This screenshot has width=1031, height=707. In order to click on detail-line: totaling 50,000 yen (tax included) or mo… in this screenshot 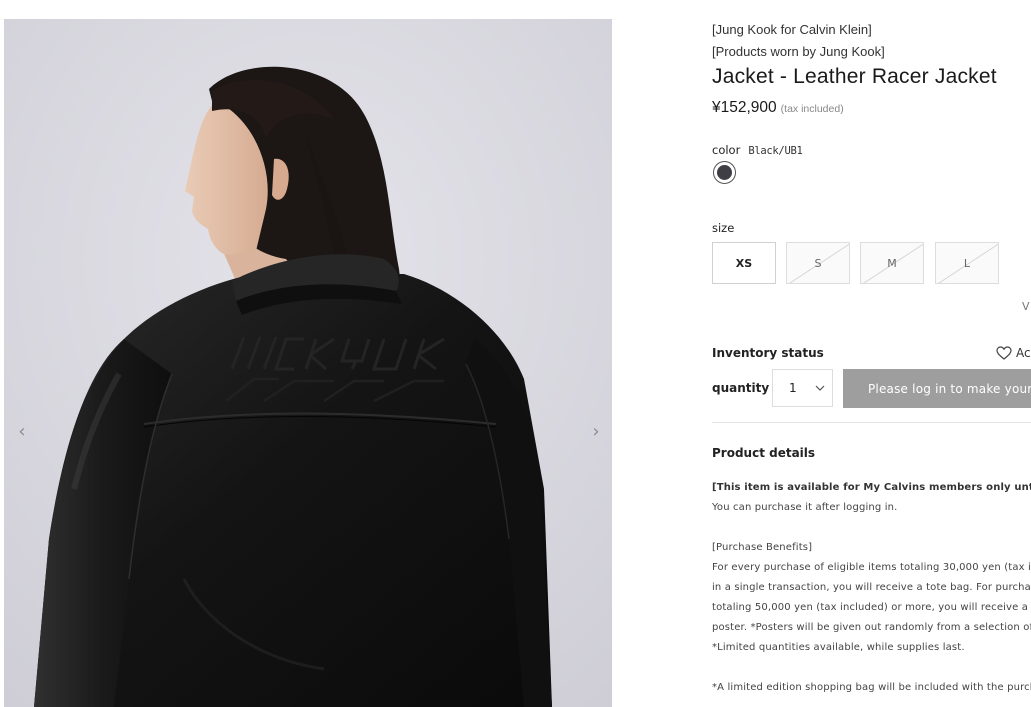, I will do `click(871, 607)`.